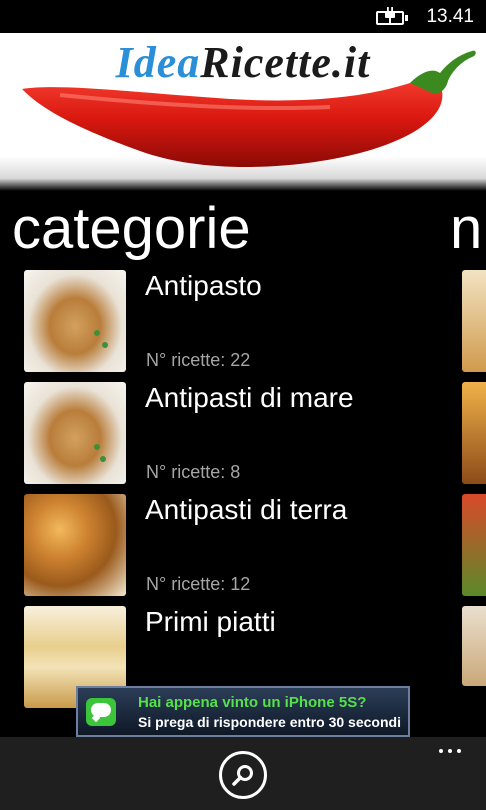  I want to click on ad-subtitle: Si prega di rispondere entro 30 secondi, so click(269, 722).